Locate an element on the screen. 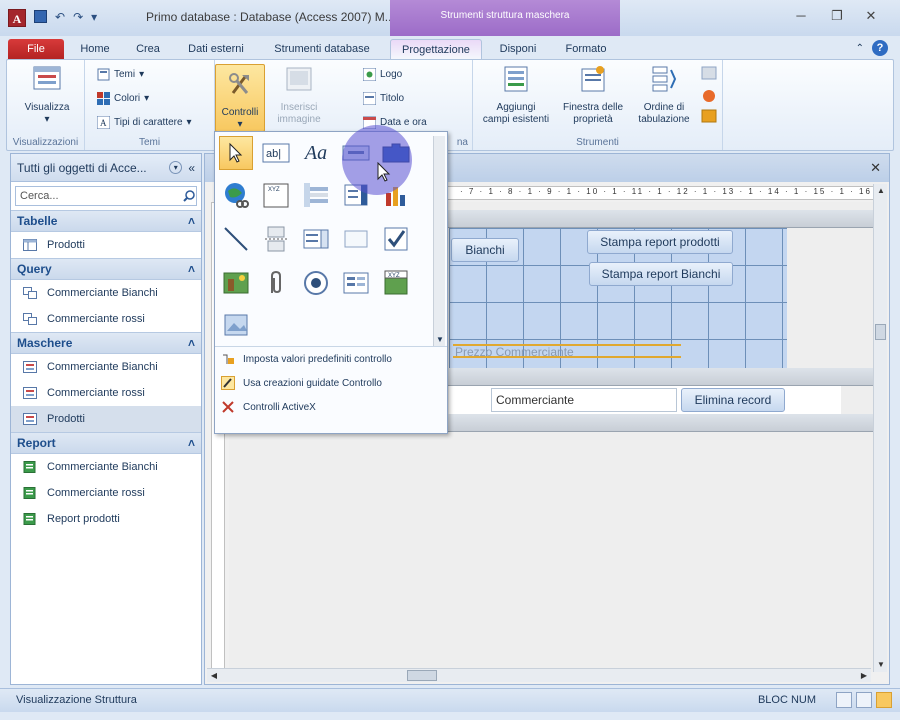 This screenshot has width=900, height=720. unbound-object-frame-icon is located at coordinates (236, 325).